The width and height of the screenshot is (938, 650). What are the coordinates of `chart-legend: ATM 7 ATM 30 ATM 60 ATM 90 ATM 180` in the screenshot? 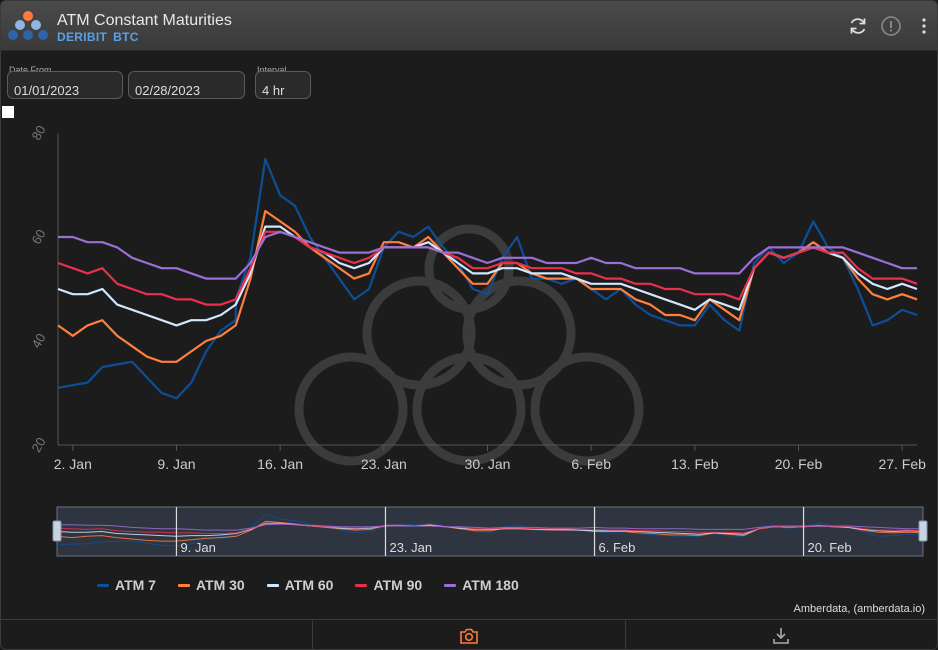 It's located at (319, 585).